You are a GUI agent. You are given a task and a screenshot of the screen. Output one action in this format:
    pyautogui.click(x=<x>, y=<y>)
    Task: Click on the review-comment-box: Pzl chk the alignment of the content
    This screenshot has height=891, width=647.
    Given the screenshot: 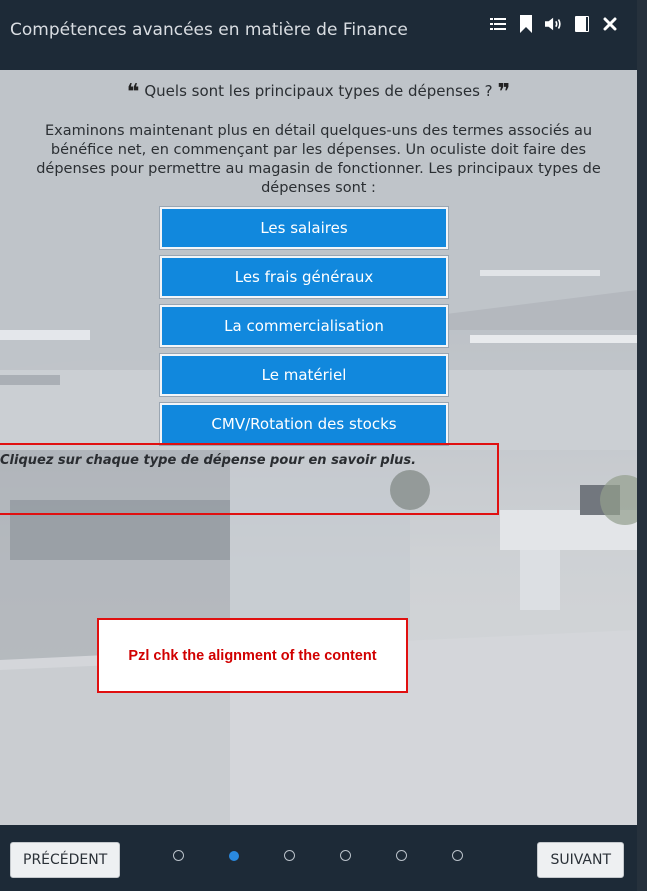 What is the action you would take?
    pyautogui.click(x=252, y=655)
    